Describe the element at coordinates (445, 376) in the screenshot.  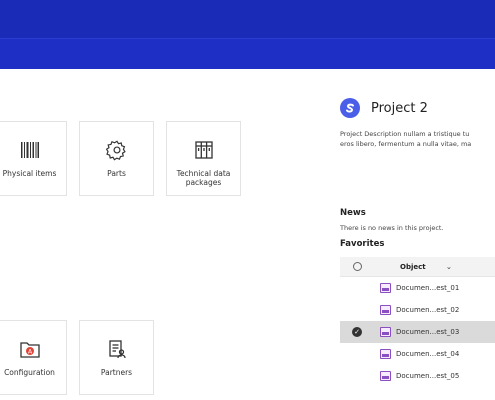
I see `row-object-name: Documen...est_05` at that location.